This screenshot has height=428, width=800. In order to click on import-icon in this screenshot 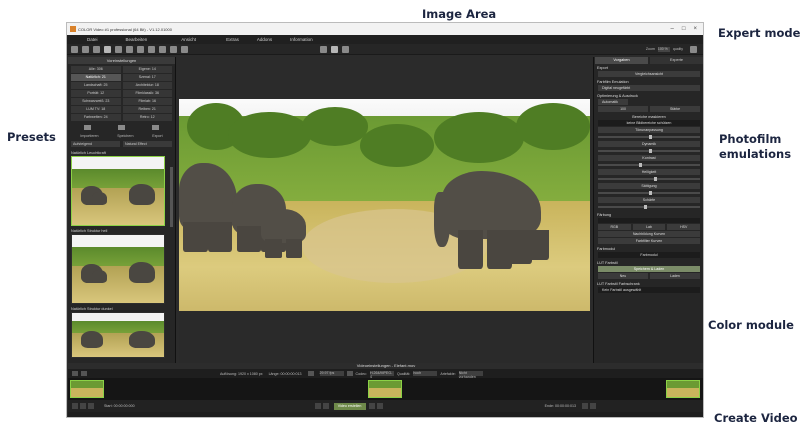, I will do `click(88, 127)`.